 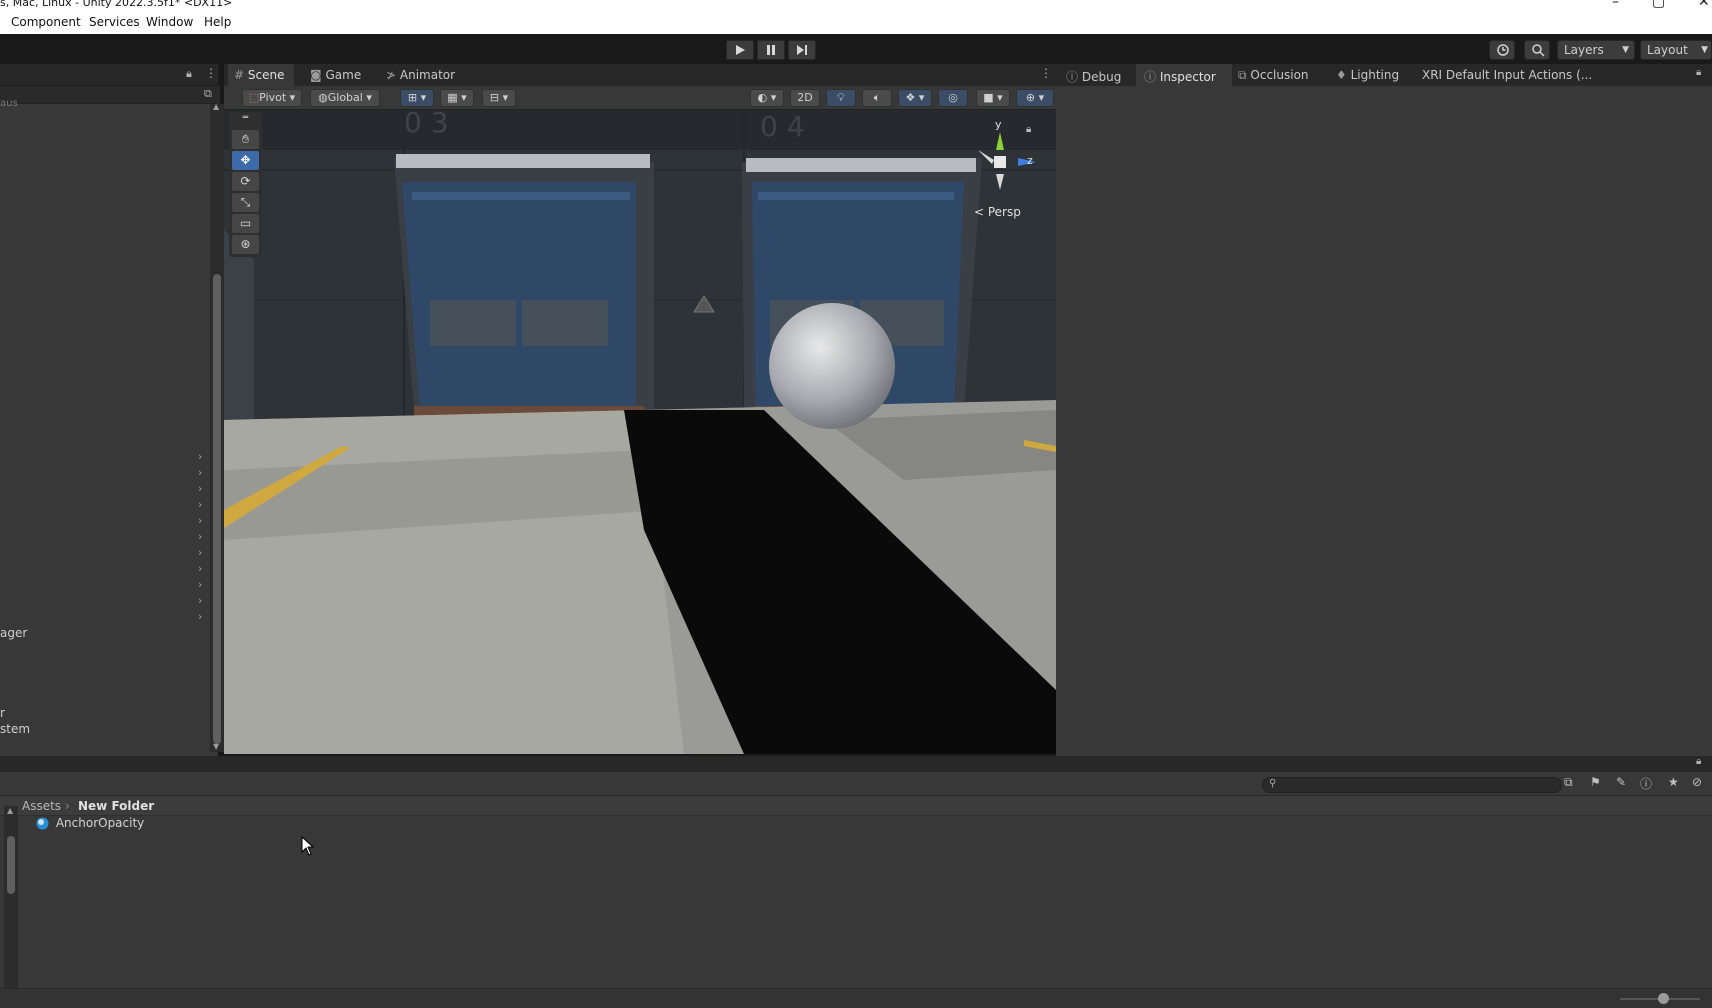 I want to click on project-search-input: ⚲, so click(x=1412, y=785).